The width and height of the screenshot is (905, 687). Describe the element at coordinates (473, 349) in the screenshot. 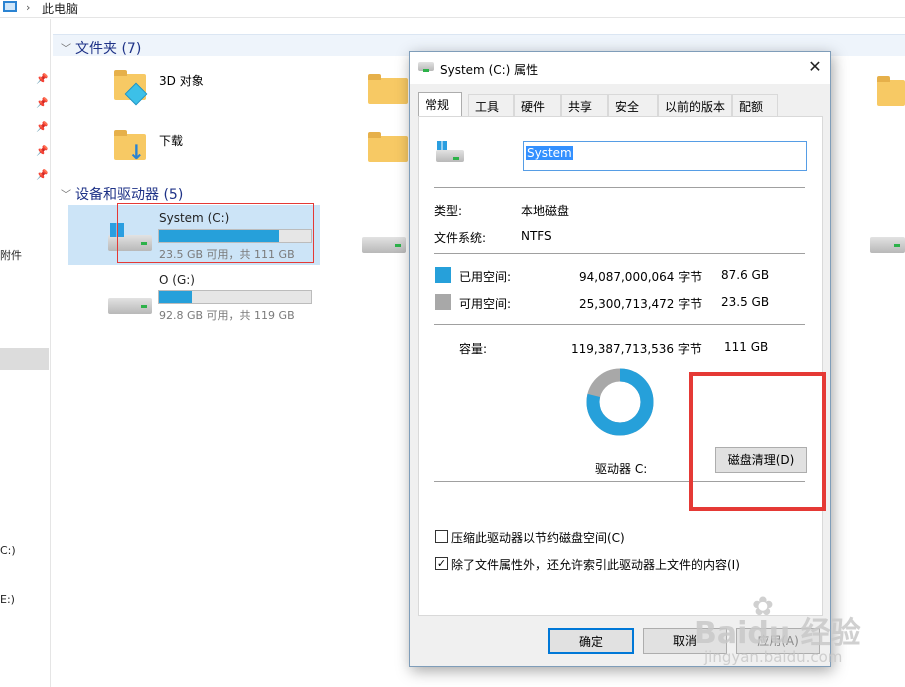

I see `capacity-label: 容量:` at that location.